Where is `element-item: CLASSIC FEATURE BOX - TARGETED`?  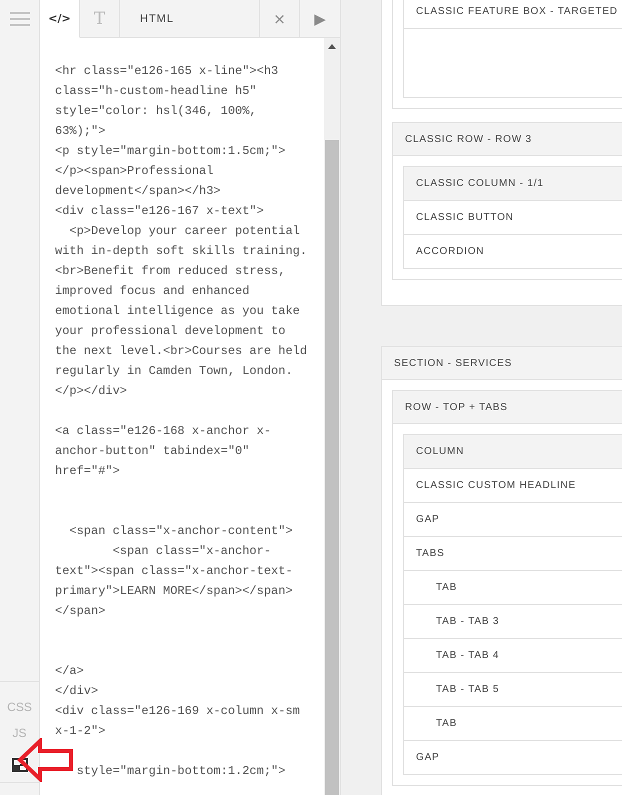
element-item: CLASSIC FEATURE BOX - TARGETED is located at coordinates (513, 8).